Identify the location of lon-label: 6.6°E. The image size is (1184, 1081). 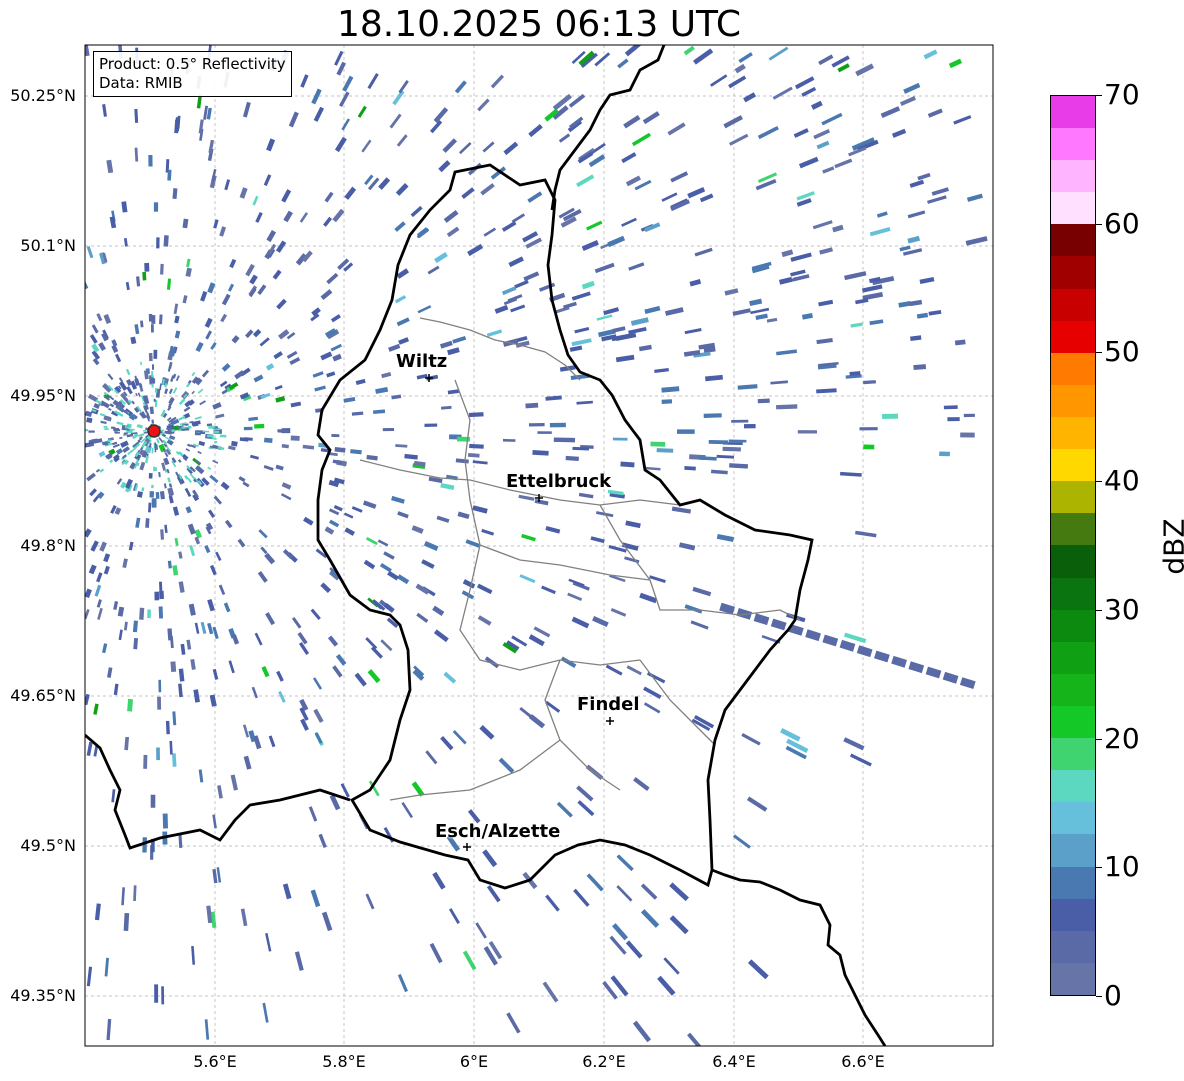
(863, 1061).